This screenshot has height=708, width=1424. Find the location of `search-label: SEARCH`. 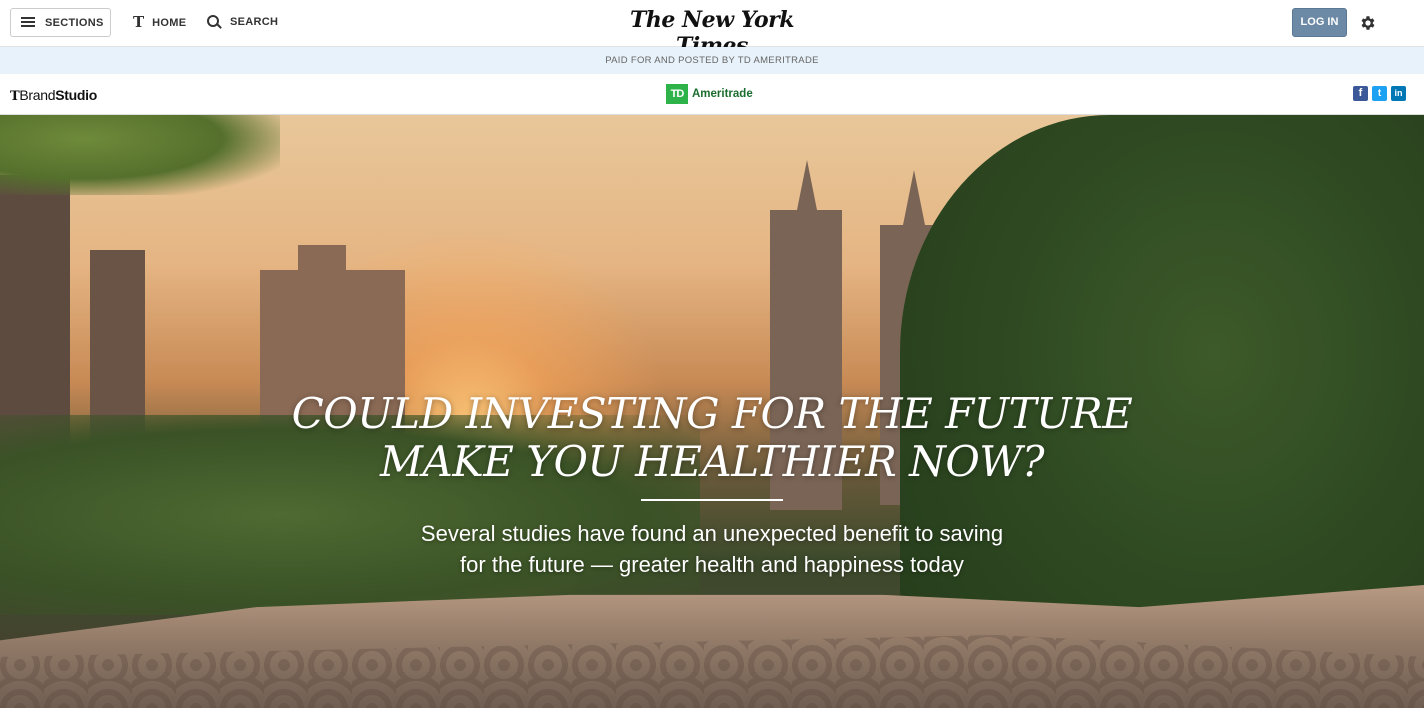

search-label: SEARCH is located at coordinates (254, 22).